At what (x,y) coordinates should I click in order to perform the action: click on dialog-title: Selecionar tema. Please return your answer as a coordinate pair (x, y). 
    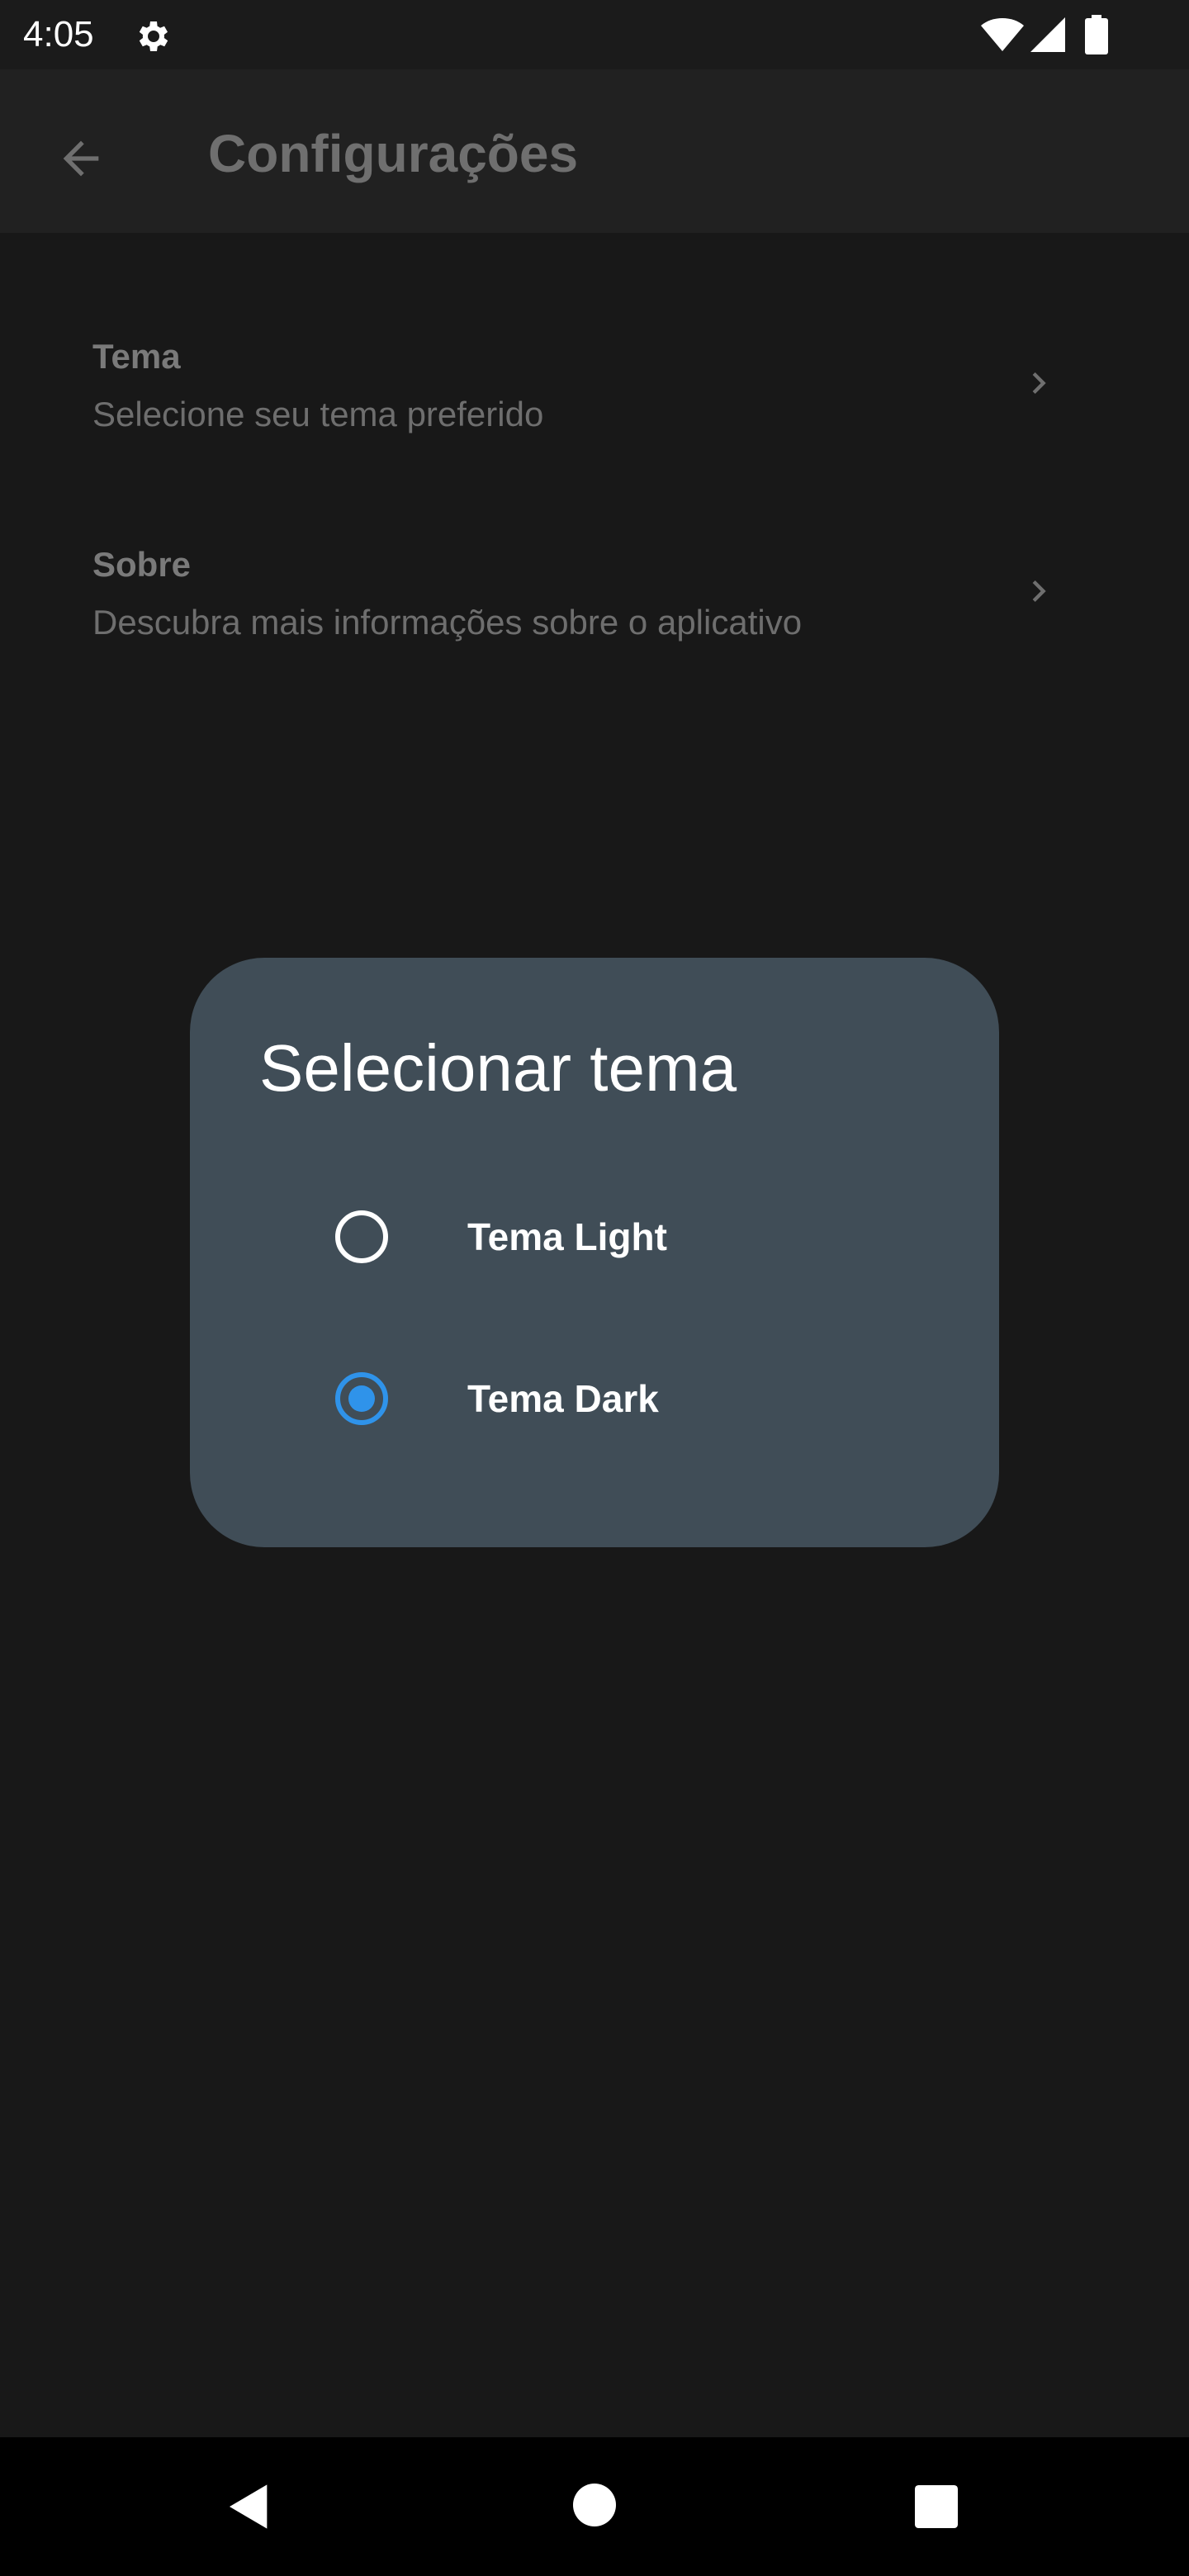
    Looking at the image, I should click on (498, 1068).